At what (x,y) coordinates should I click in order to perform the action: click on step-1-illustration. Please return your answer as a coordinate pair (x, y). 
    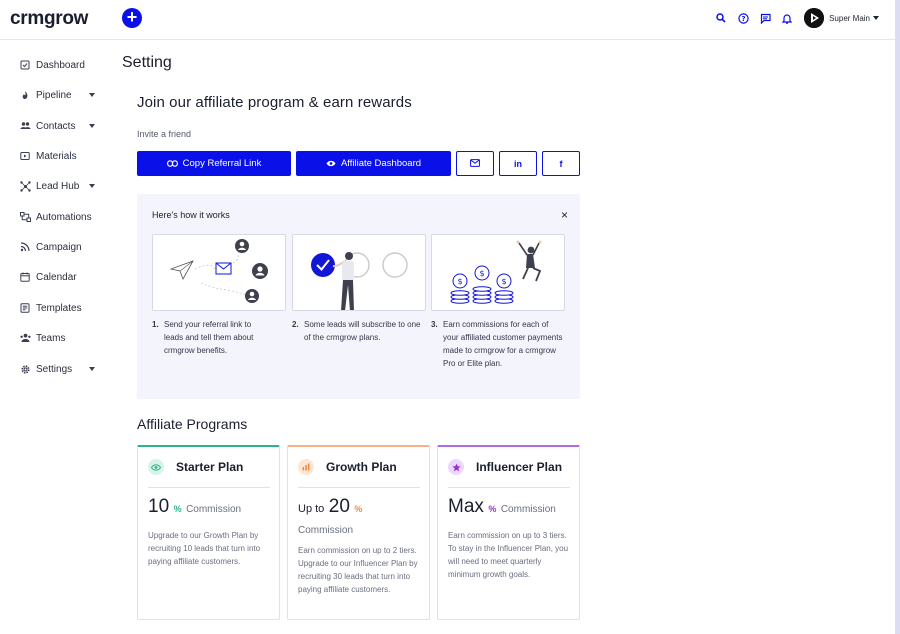
    Looking at the image, I should click on (219, 272).